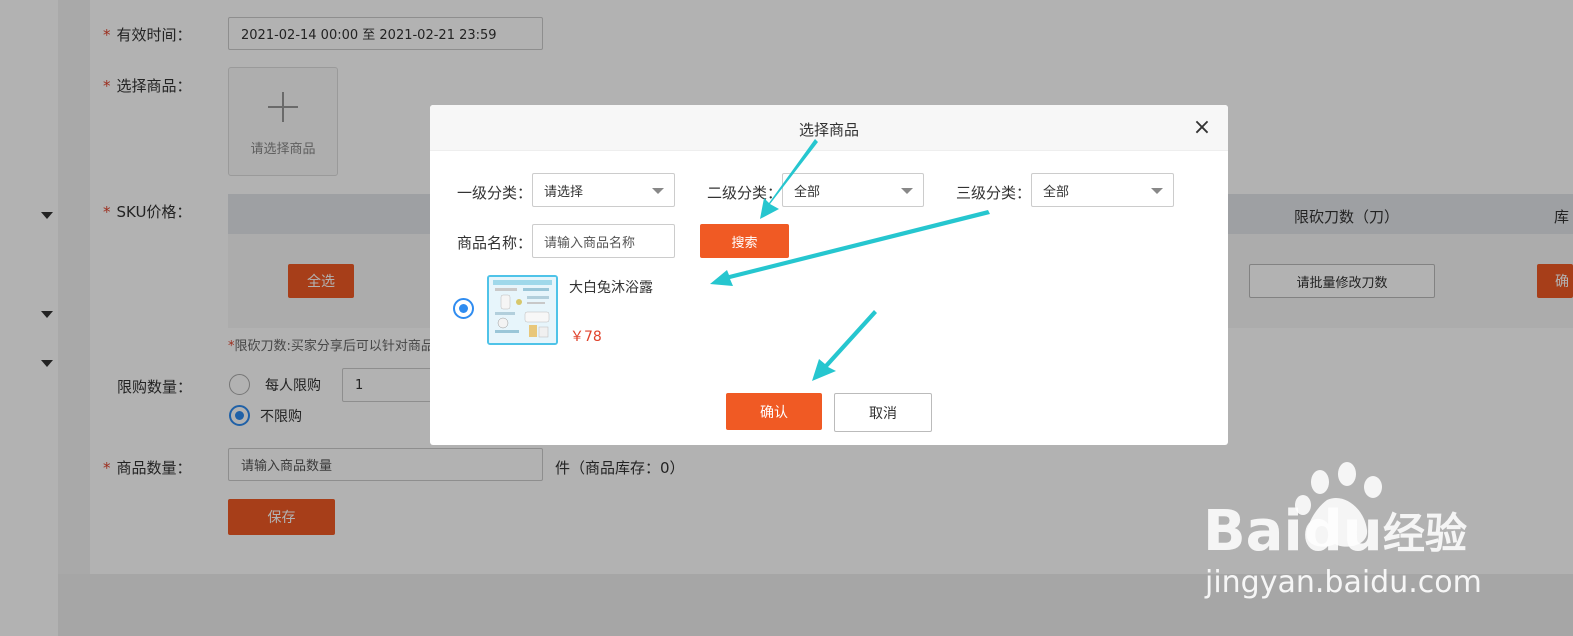 This screenshot has width=1573, height=636. What do you see at coordinates (844, 345) in the screenshot?
I see `arrow-to-confirm` at bounding box center [844, 345].